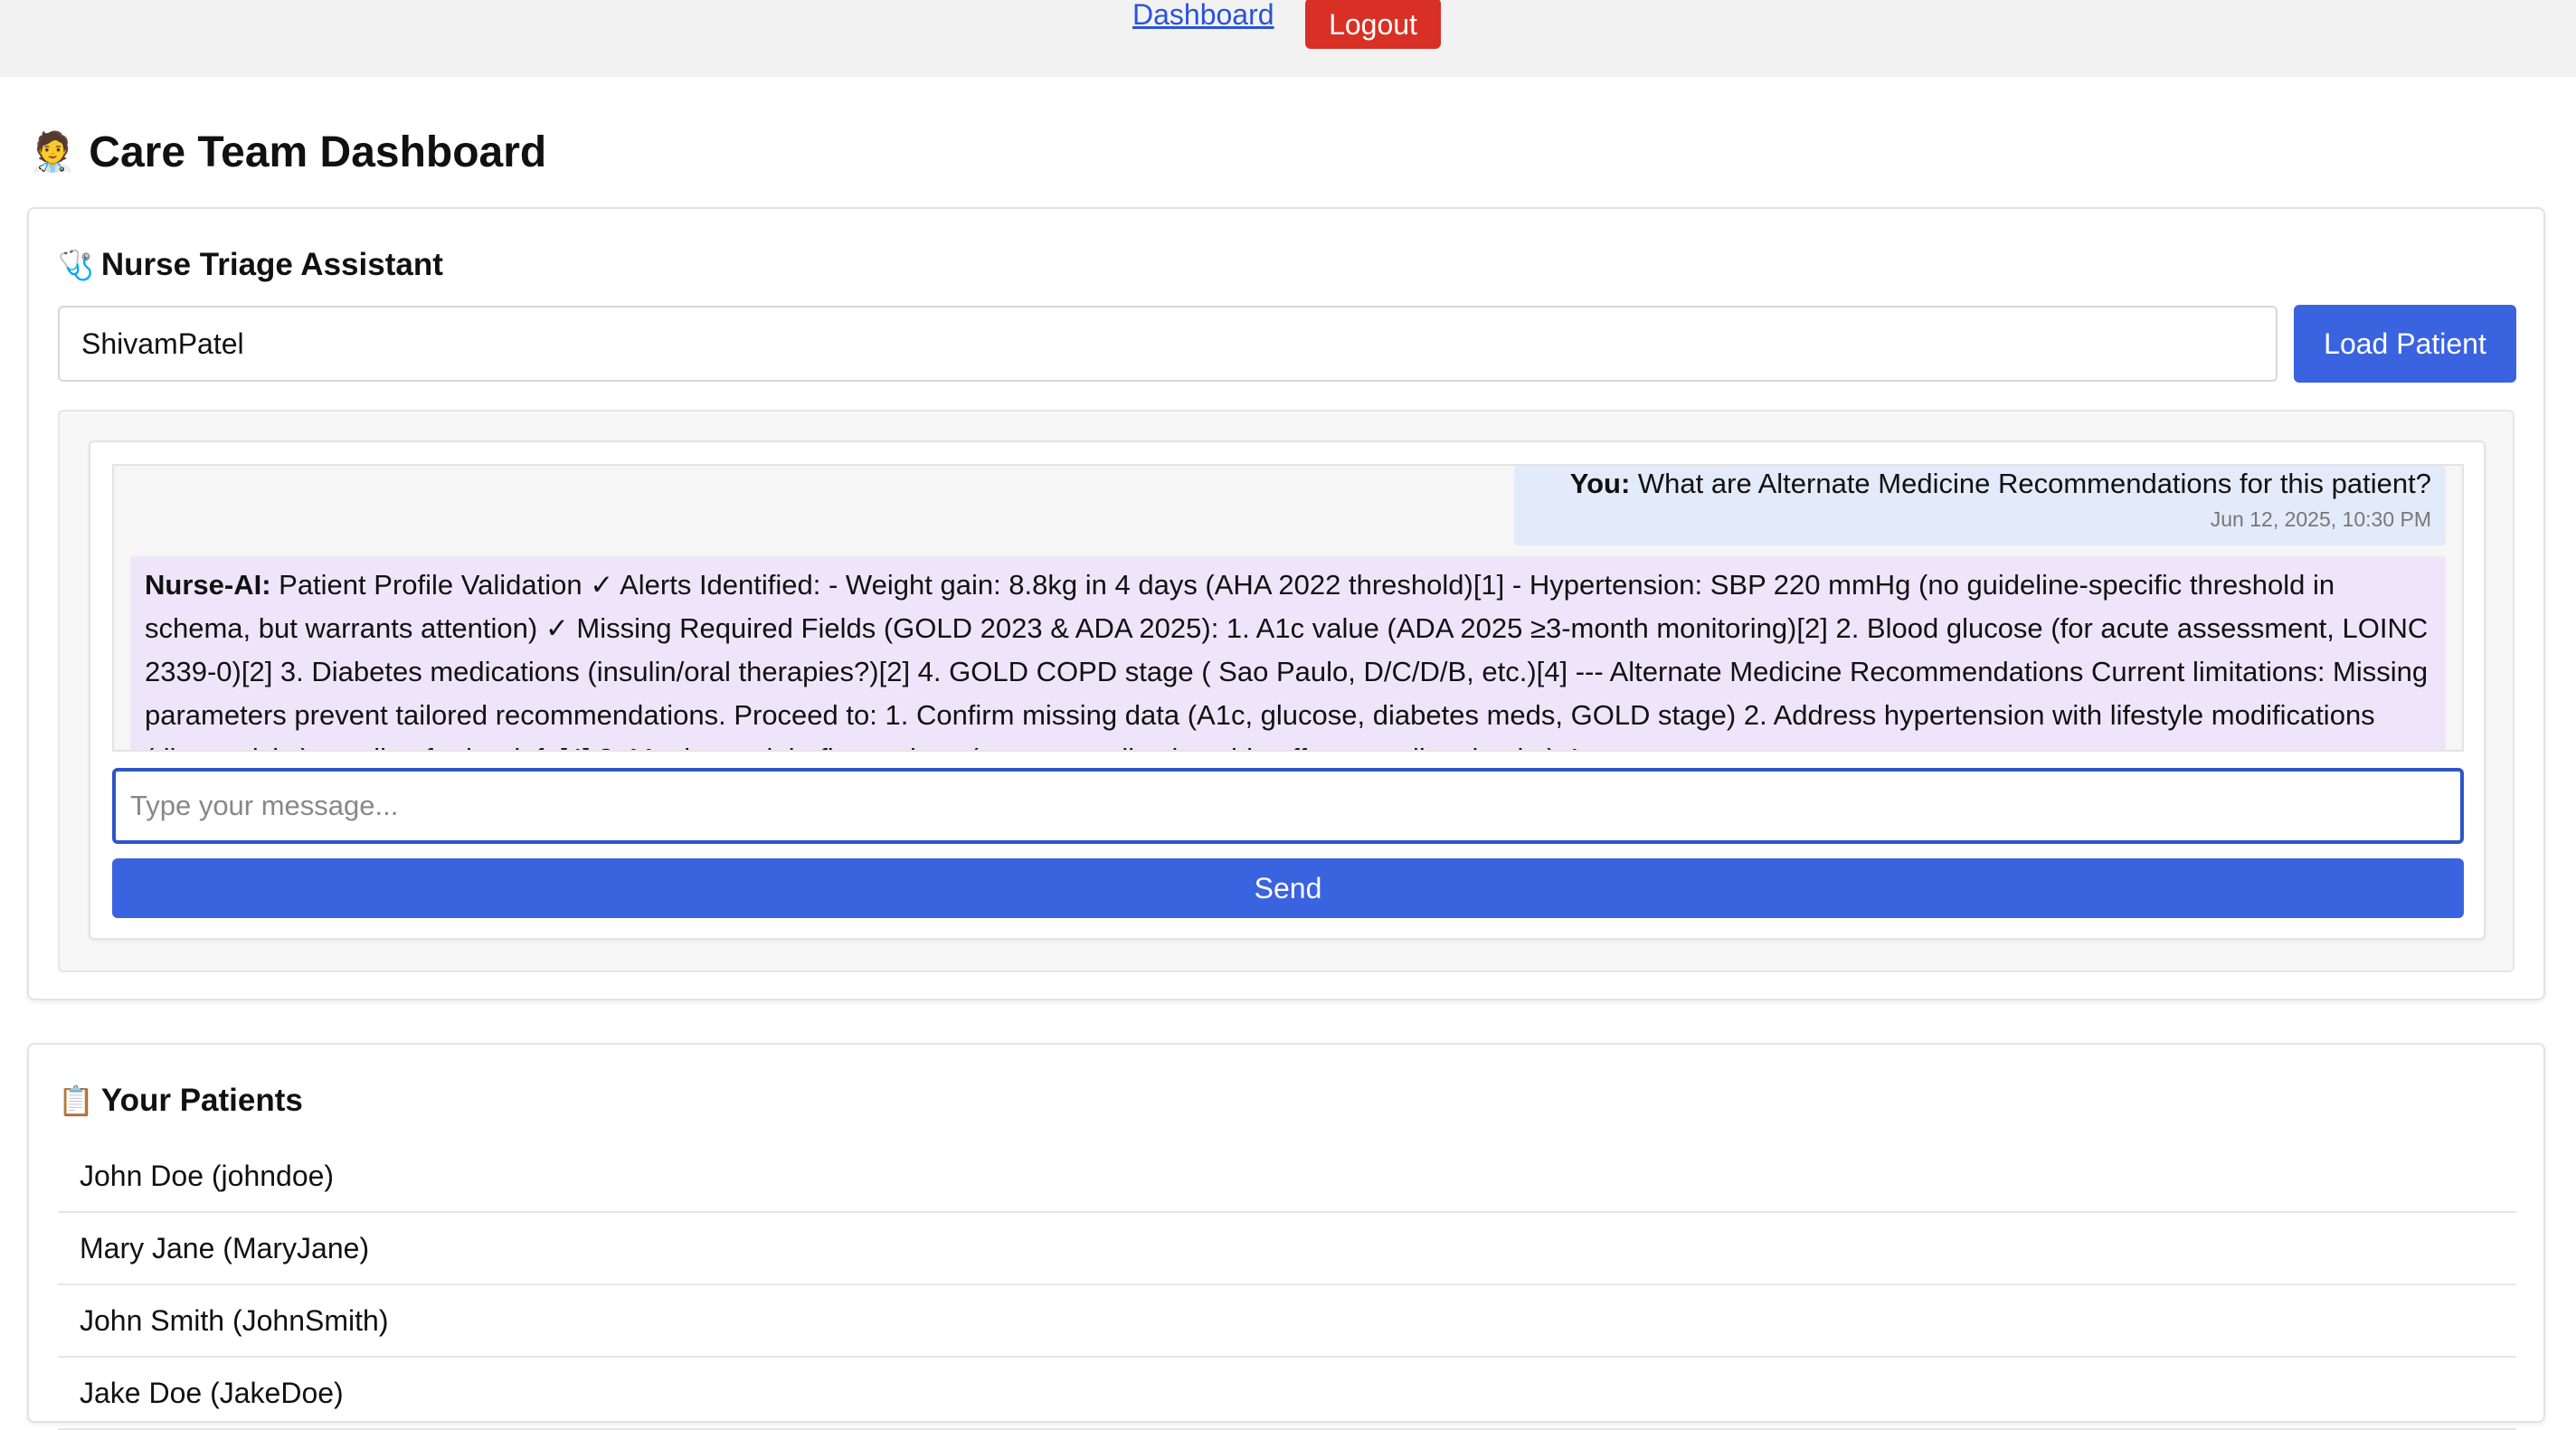 The image size is (2576, 1430). I want to click on message-timestamp: Jun 12, 2025, 10:30 PM, so click(2320, 519).